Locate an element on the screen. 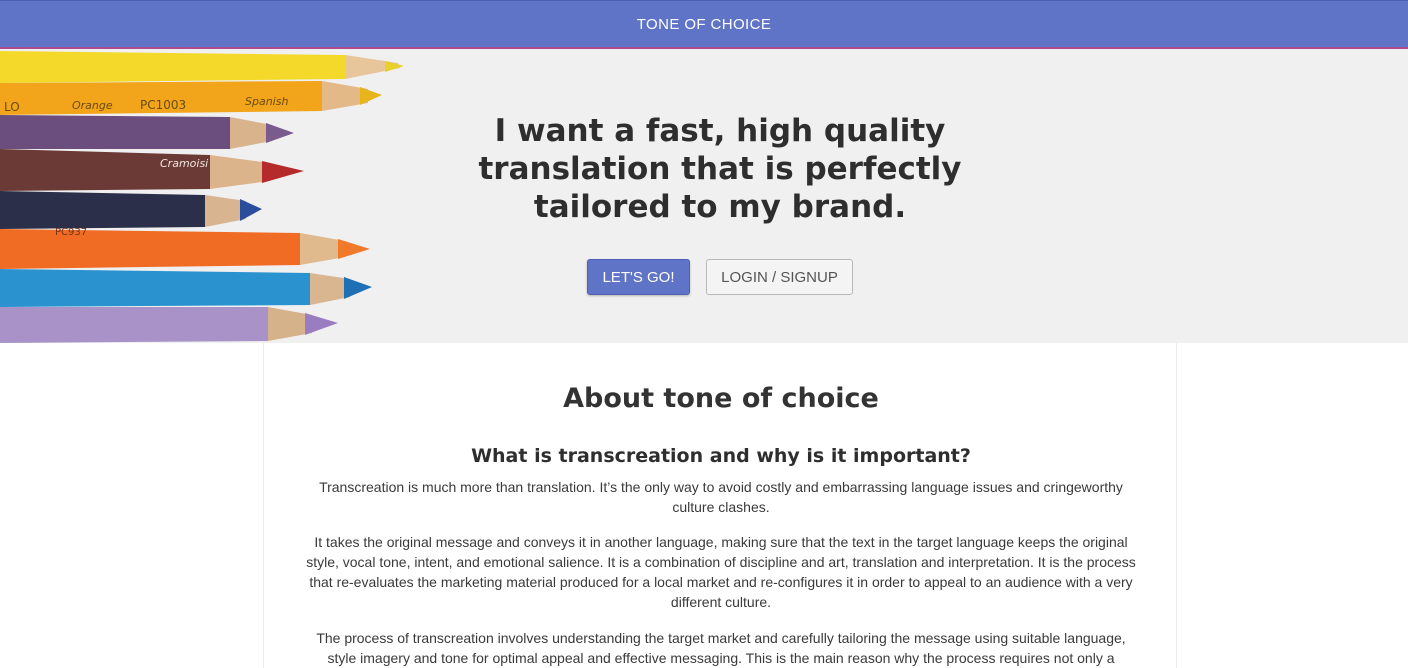 This screenshot has width=1408, height=668. headline-line: translation that is perfectly is located at coordinates (720, 169).